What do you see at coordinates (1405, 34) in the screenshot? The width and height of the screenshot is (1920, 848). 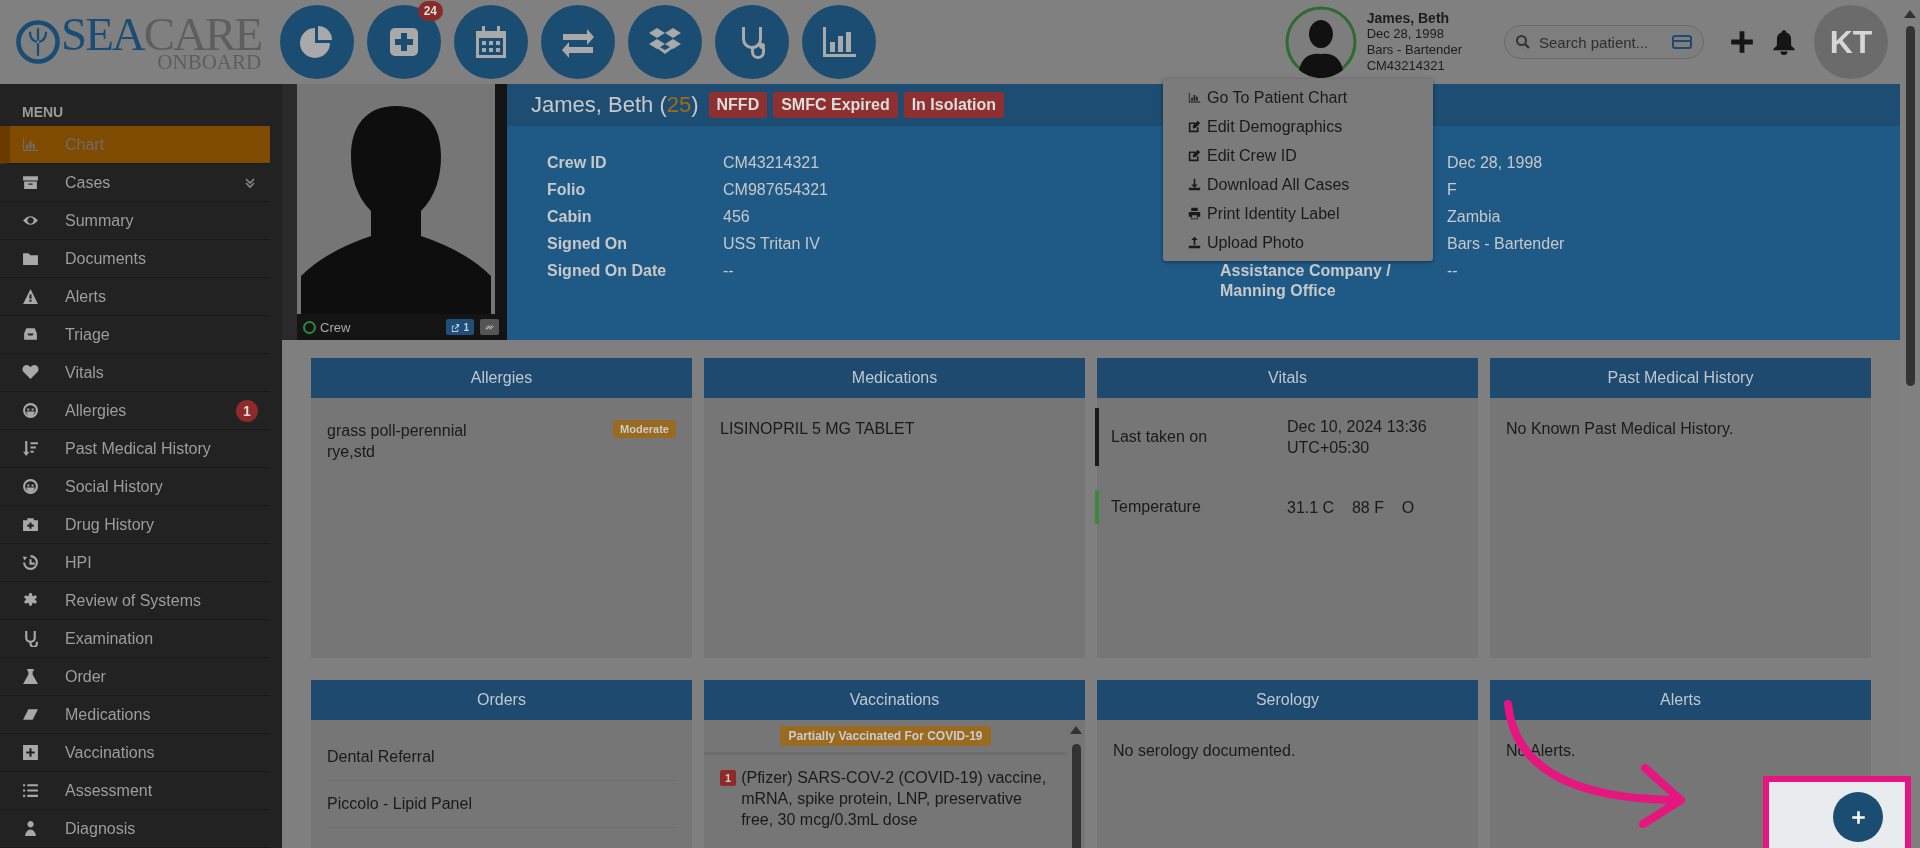 I see `patient-dob: Dec 28, 1998` at bounding box center [1405, 34].